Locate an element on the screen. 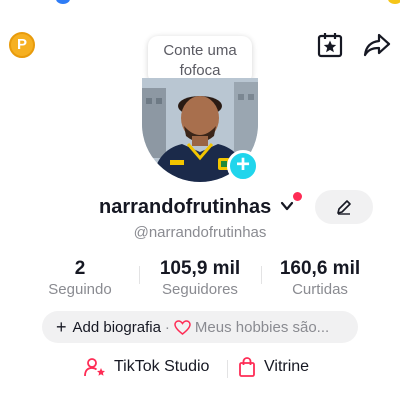  share-icon is located at coordinates (377, 45).